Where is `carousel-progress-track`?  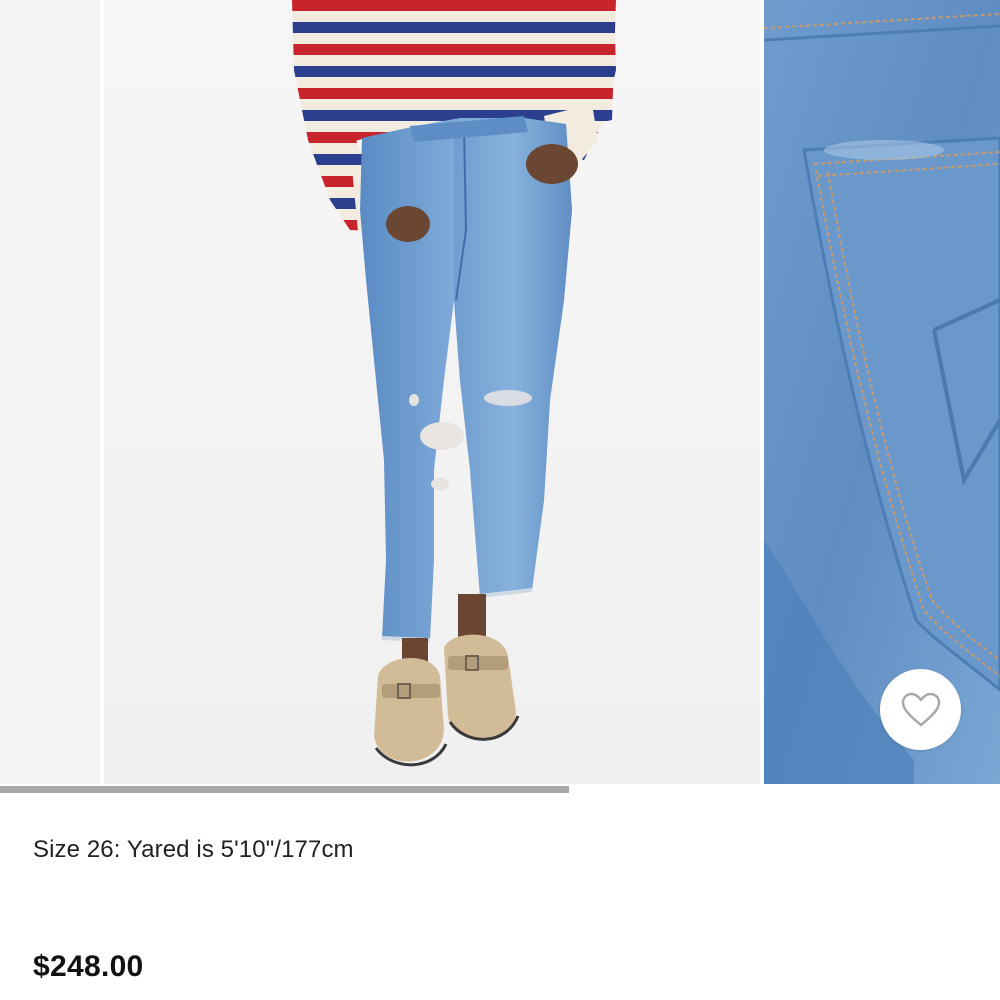
carousel-progress-track is located at coordinates (500, 789).